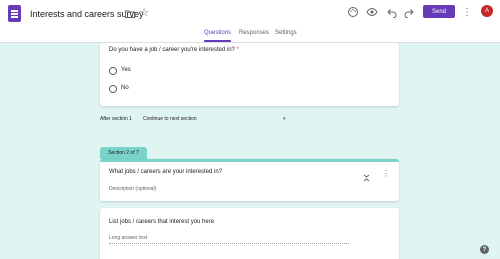 Image resolution: width=500 pixels, height=259 pixels. What do you see at coordinates (132, 189) in the screenshot?
I see `section-description-field: Description (optional)` at bounding box center [132, 189].